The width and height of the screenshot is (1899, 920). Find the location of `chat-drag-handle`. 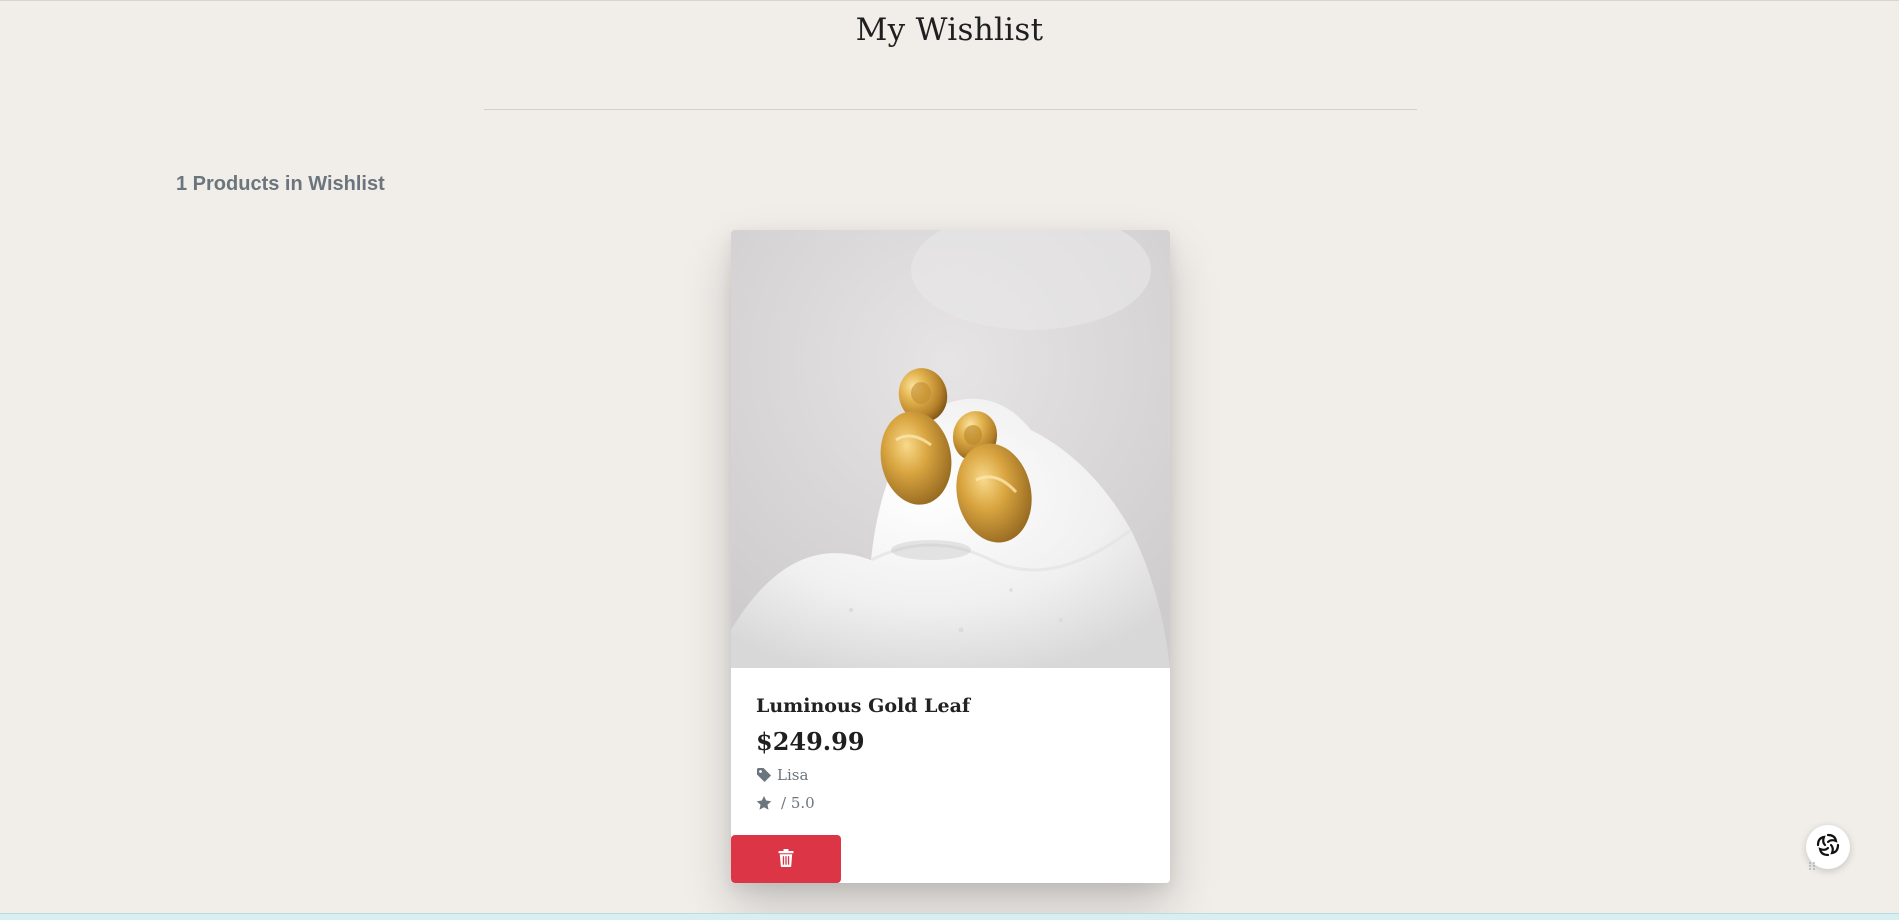

chat-drag-handle is located at coordinates (1812, 863).